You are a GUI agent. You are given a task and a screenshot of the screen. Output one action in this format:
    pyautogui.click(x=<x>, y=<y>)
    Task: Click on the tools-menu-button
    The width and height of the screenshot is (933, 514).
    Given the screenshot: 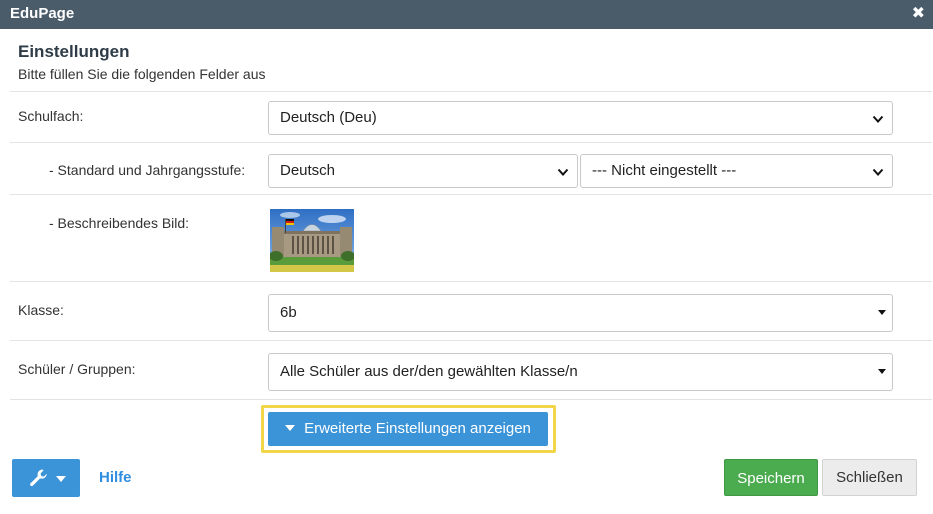 What is the action you would take?
    pyautogui.click(x=46, y=478)
    